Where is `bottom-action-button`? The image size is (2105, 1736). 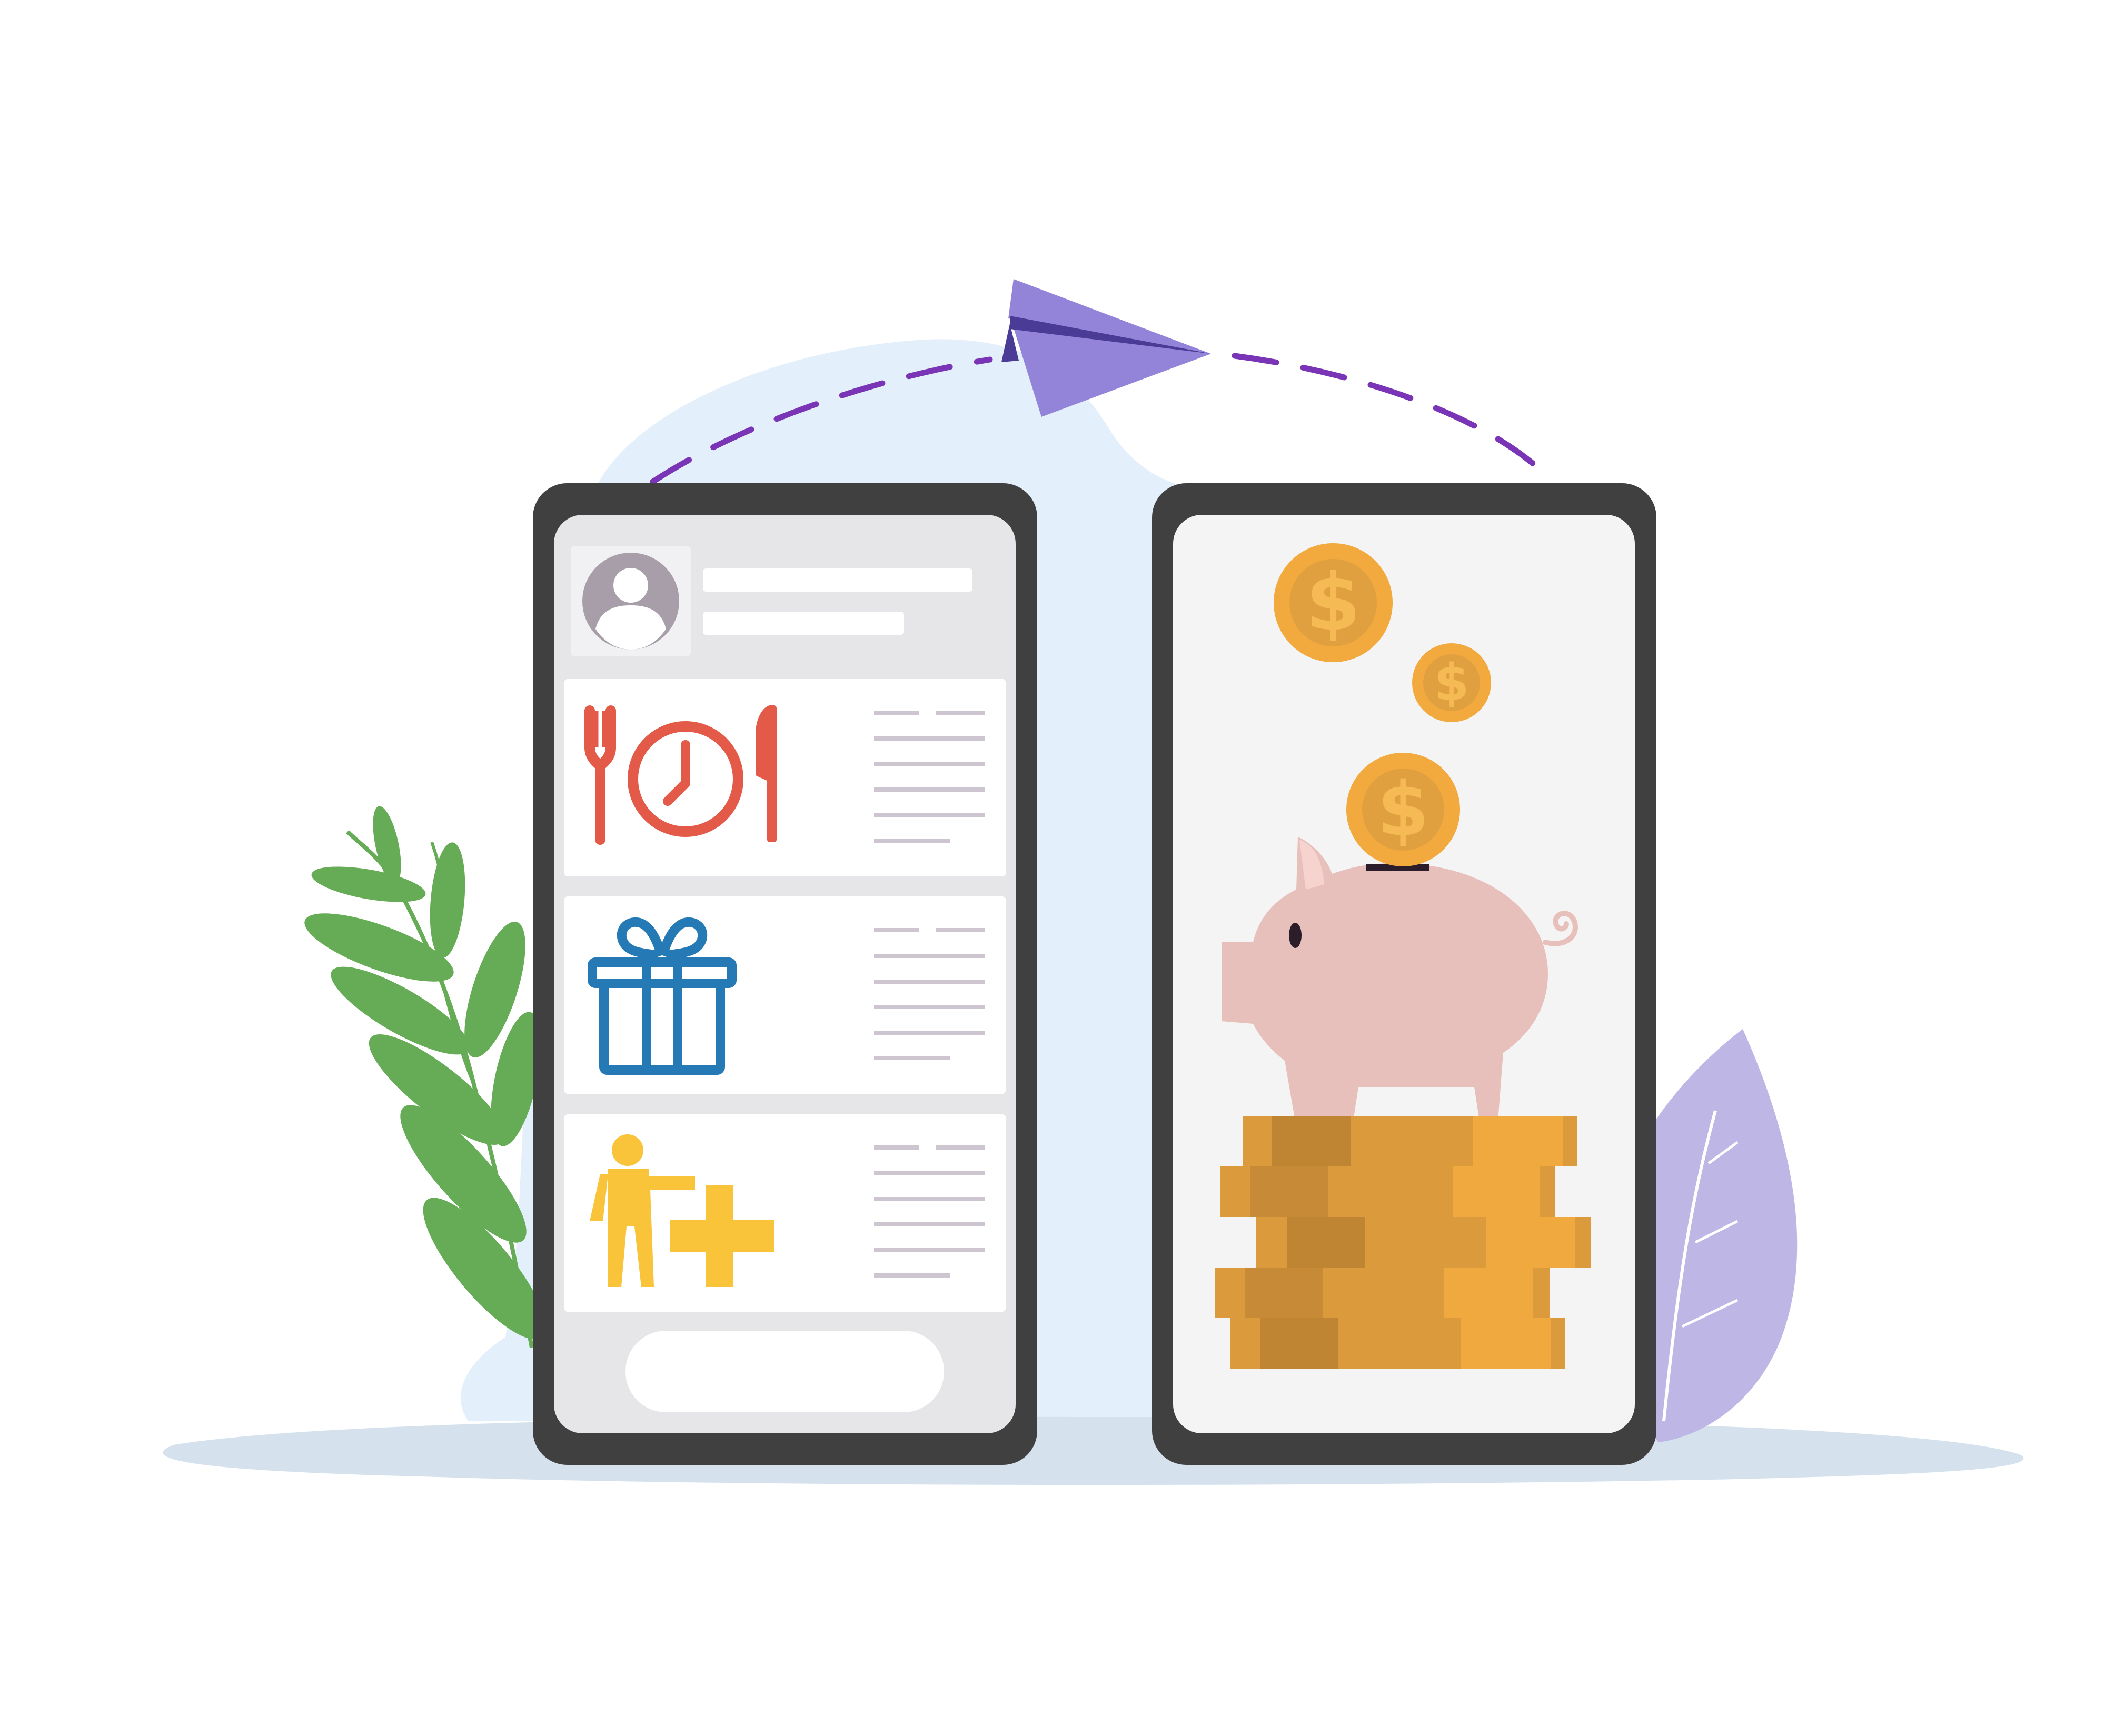 bottom-action-button is located at coordinates (784, 1371).